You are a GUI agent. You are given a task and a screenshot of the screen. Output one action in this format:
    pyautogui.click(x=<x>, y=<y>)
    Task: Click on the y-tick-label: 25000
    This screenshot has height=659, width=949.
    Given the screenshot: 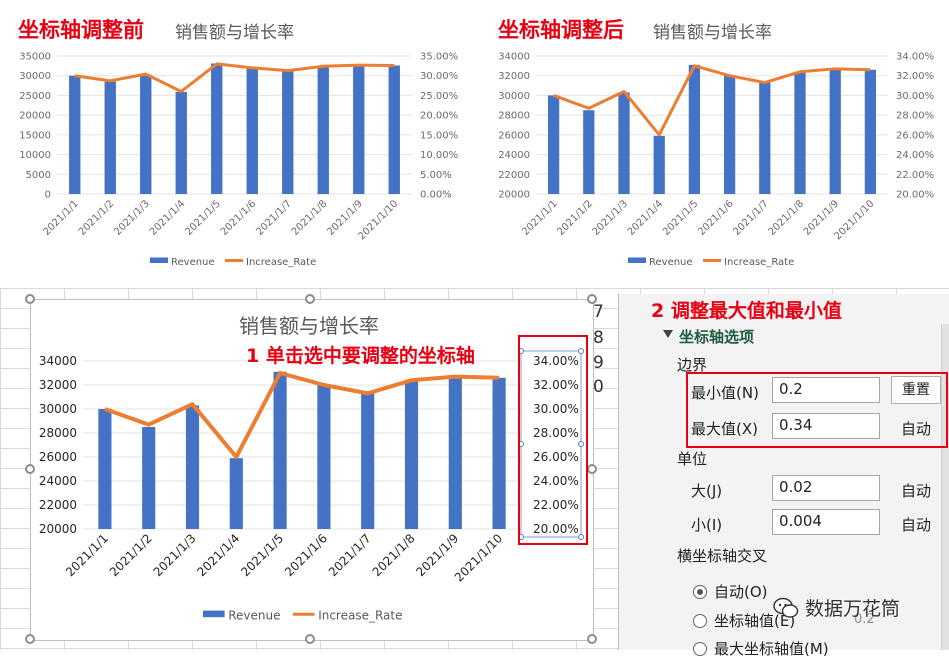 What is the action you would take?
    pyautogui.click(x=35, y=96)
    